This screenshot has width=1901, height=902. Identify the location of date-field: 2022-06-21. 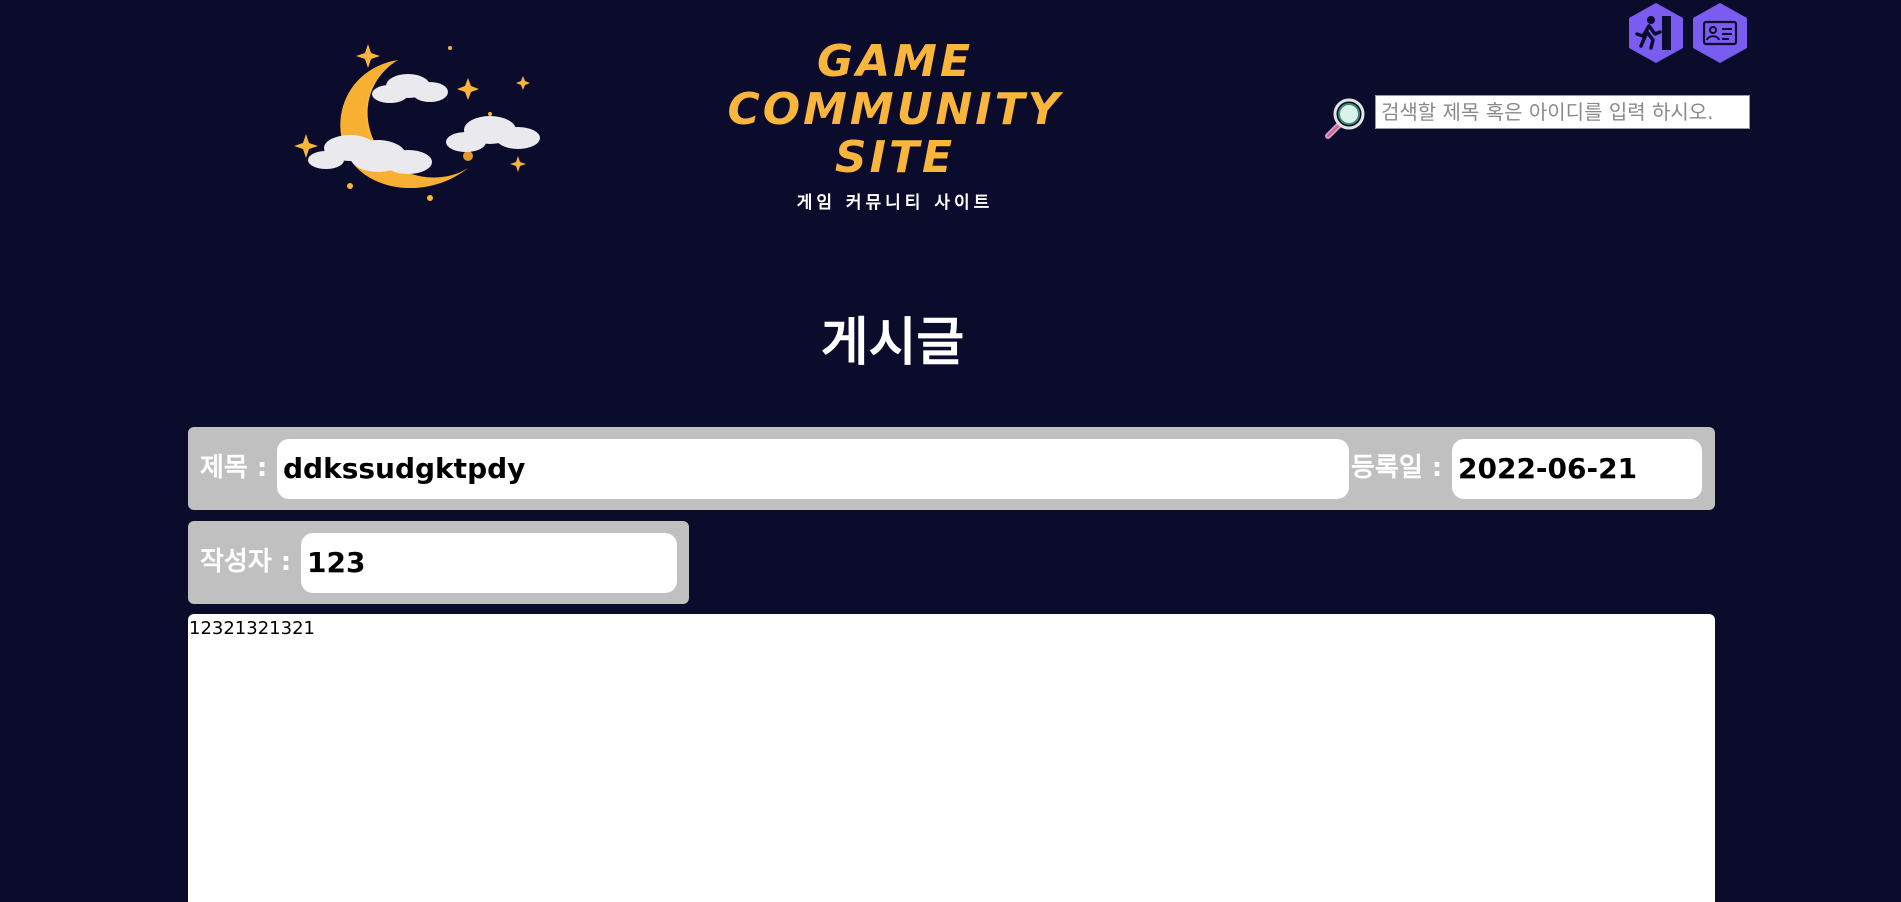
(1577, 469).